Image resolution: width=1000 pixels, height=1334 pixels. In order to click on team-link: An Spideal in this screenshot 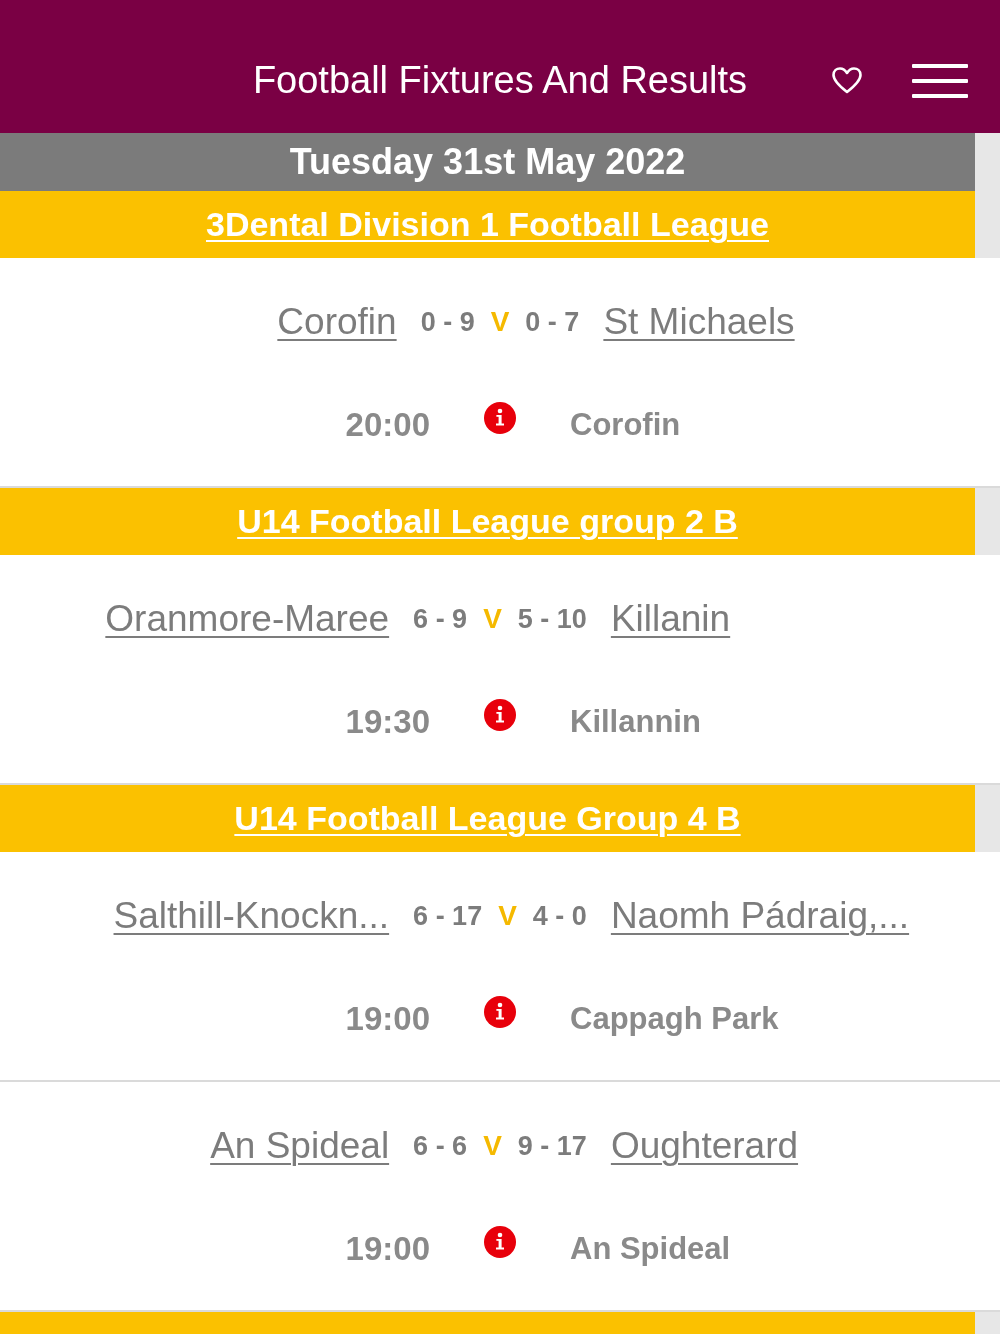, I will do `click(300, 1146)`.